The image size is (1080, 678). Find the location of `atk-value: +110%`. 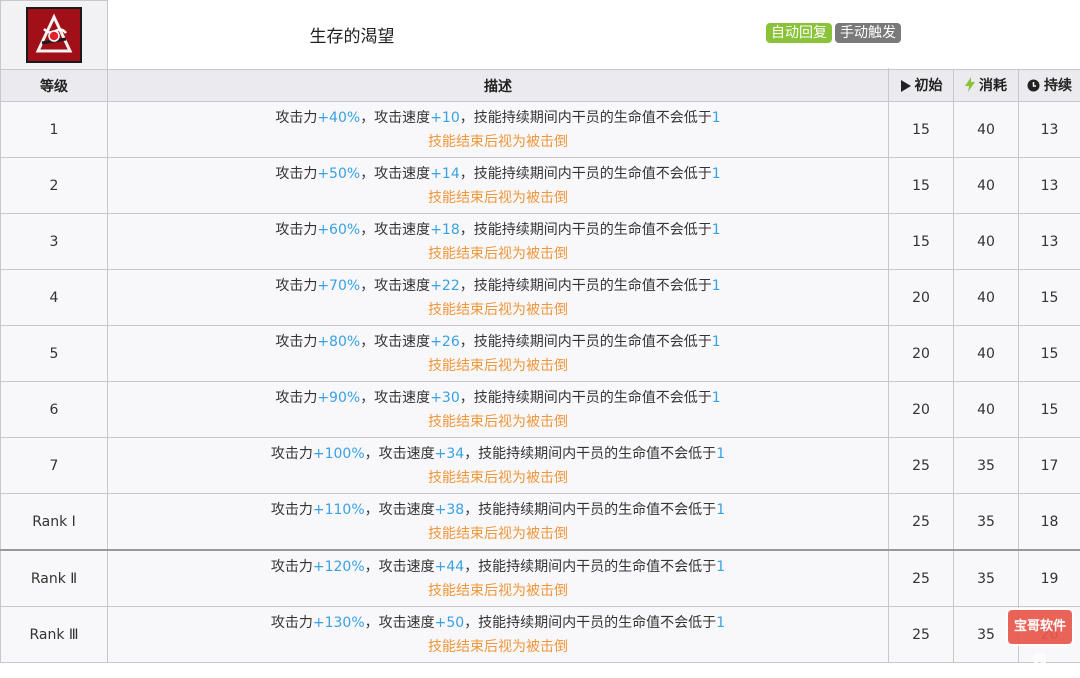

atk-value: +110% is located at coordinates (339, 510).